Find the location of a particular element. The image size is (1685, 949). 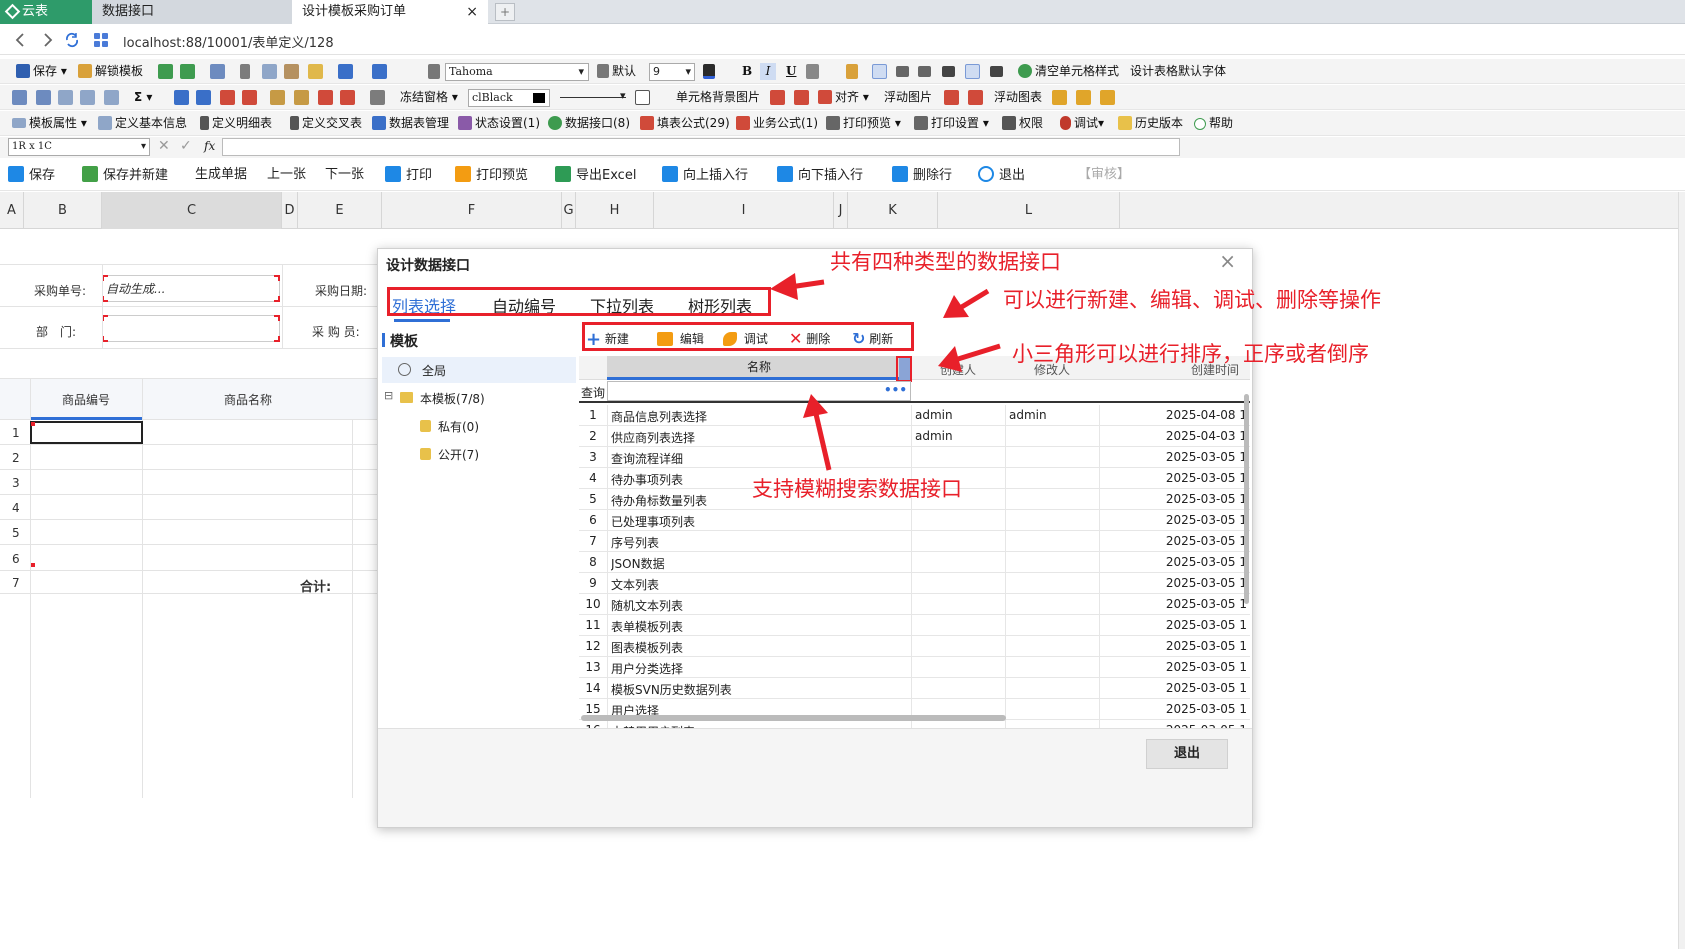

annotation-arrows is located at coordinates (885, 372).